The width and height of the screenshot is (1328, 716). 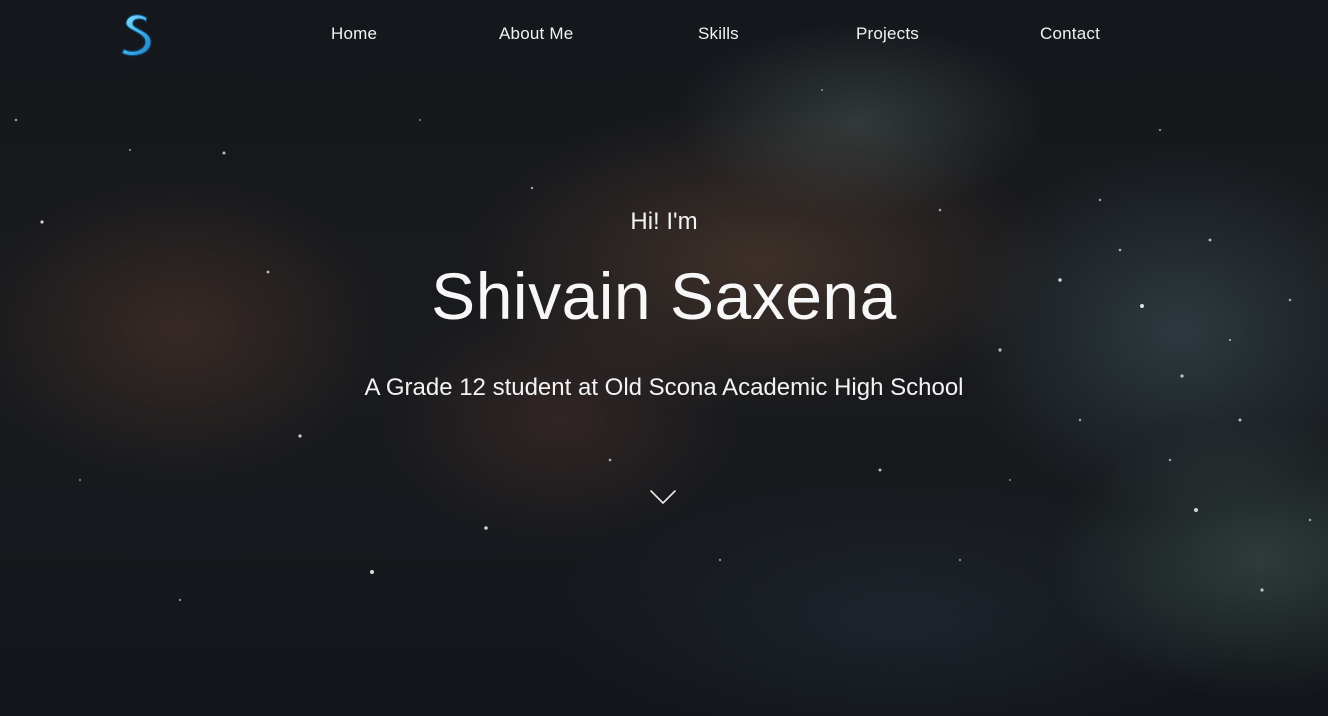 What do you see at coordinates (1070, 34) in the screenshot?
I see `nav-link-contact: Contact` at bounding box center [1070, 34].